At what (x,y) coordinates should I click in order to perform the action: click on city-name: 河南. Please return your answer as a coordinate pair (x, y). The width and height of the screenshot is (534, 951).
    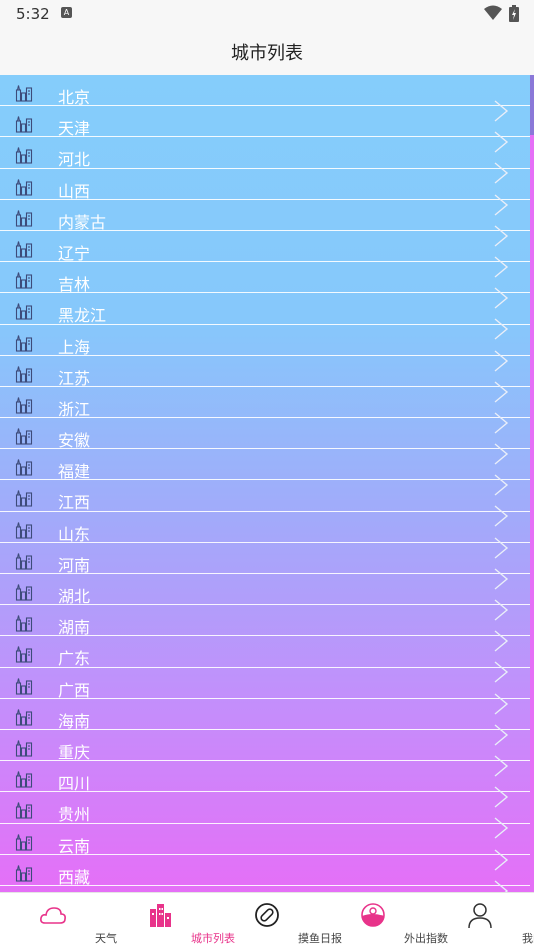
    Looking at the image, I should click on (74, 565).